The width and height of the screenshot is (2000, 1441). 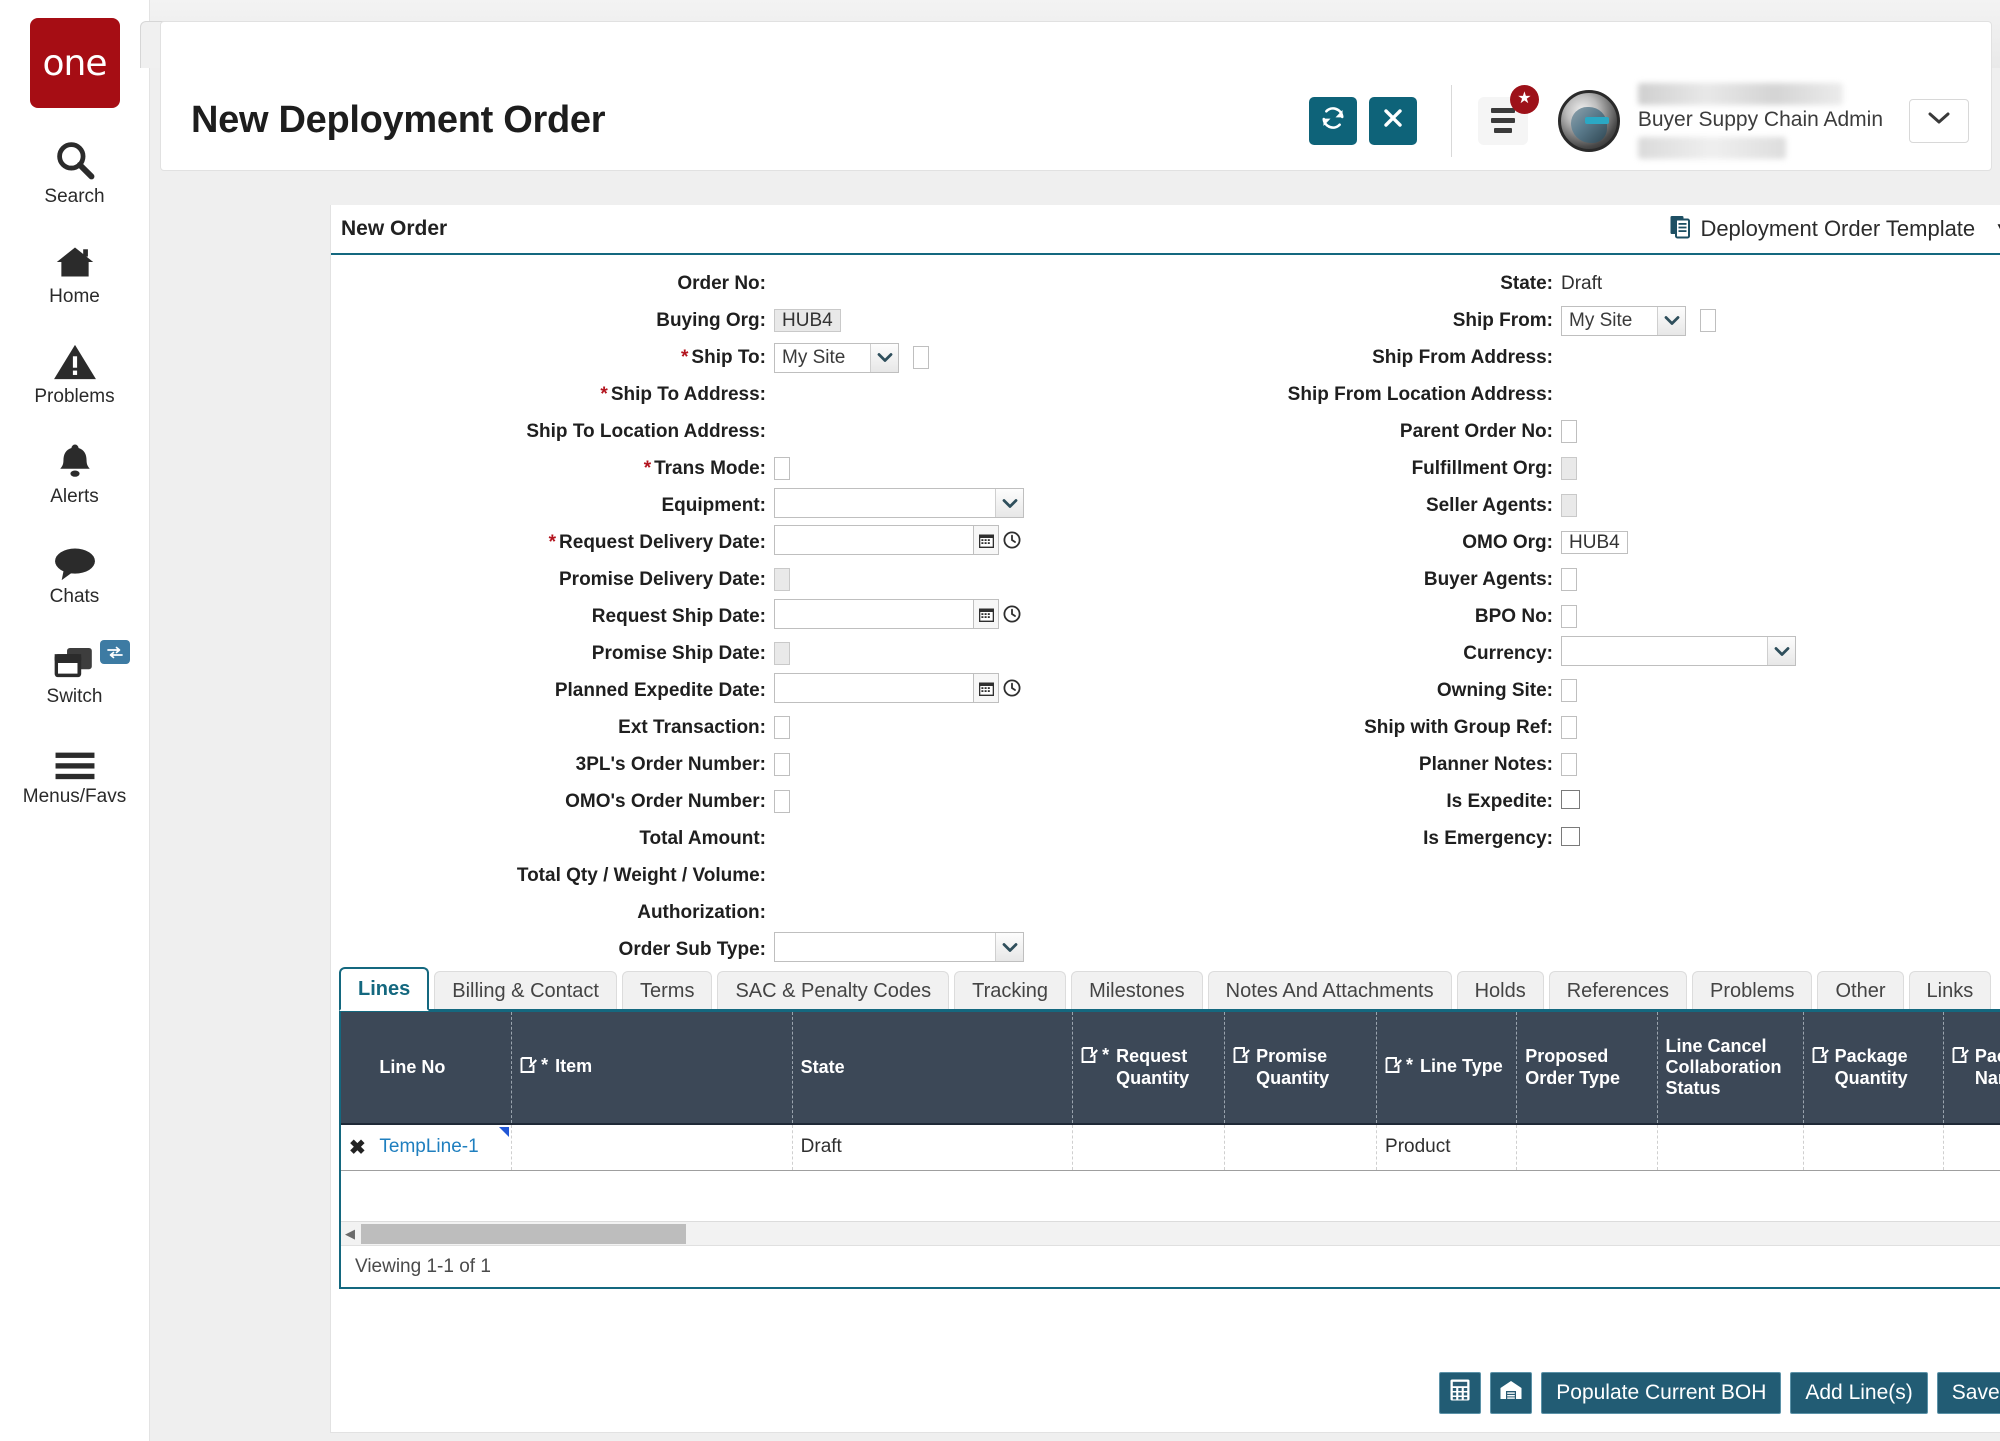 I want to click on add-line-s-button: Add Line(s), so click(x=1859, y=1393).